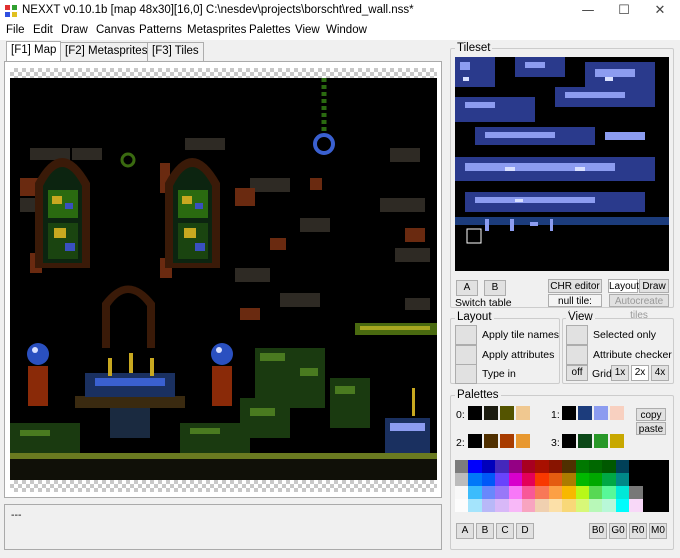  Describe the element at coordinates (507, 413) in the screenshot. I see `palette-0-swatch` at that location.